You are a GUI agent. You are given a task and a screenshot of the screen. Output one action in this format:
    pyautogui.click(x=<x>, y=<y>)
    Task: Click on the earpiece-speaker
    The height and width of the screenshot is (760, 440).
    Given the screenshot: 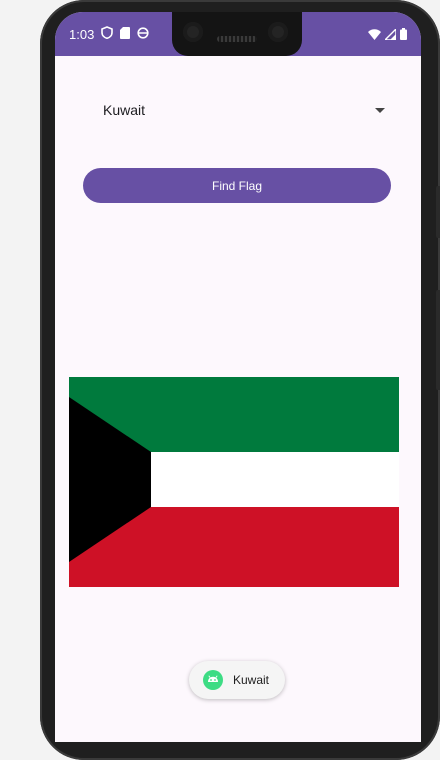 What is the action you would take?
    pyautogui.click(x=237, y=39)
    